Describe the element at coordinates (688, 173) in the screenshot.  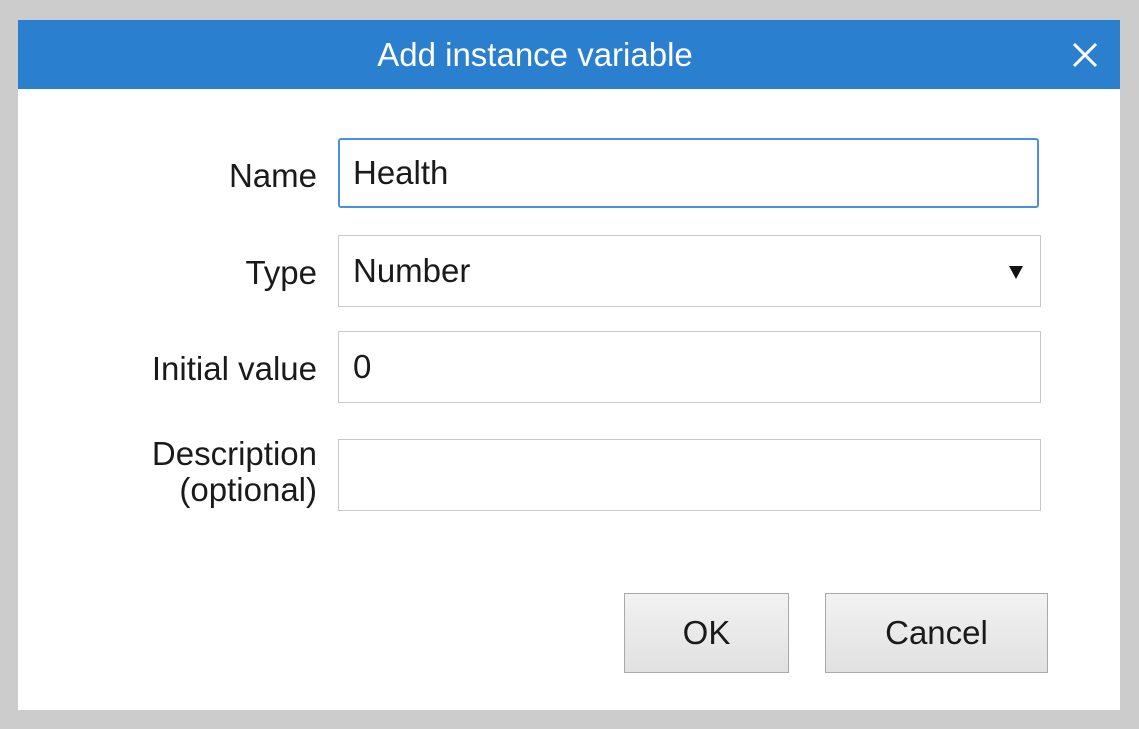
I see `name-input` at that location.